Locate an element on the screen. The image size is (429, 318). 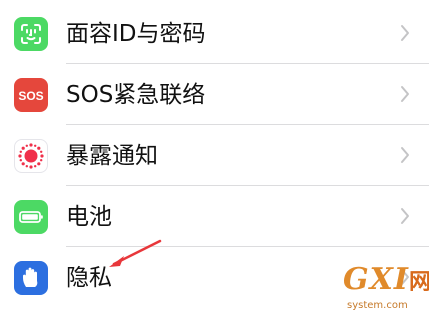
face-id-icon is located at coordinates (31, 34).